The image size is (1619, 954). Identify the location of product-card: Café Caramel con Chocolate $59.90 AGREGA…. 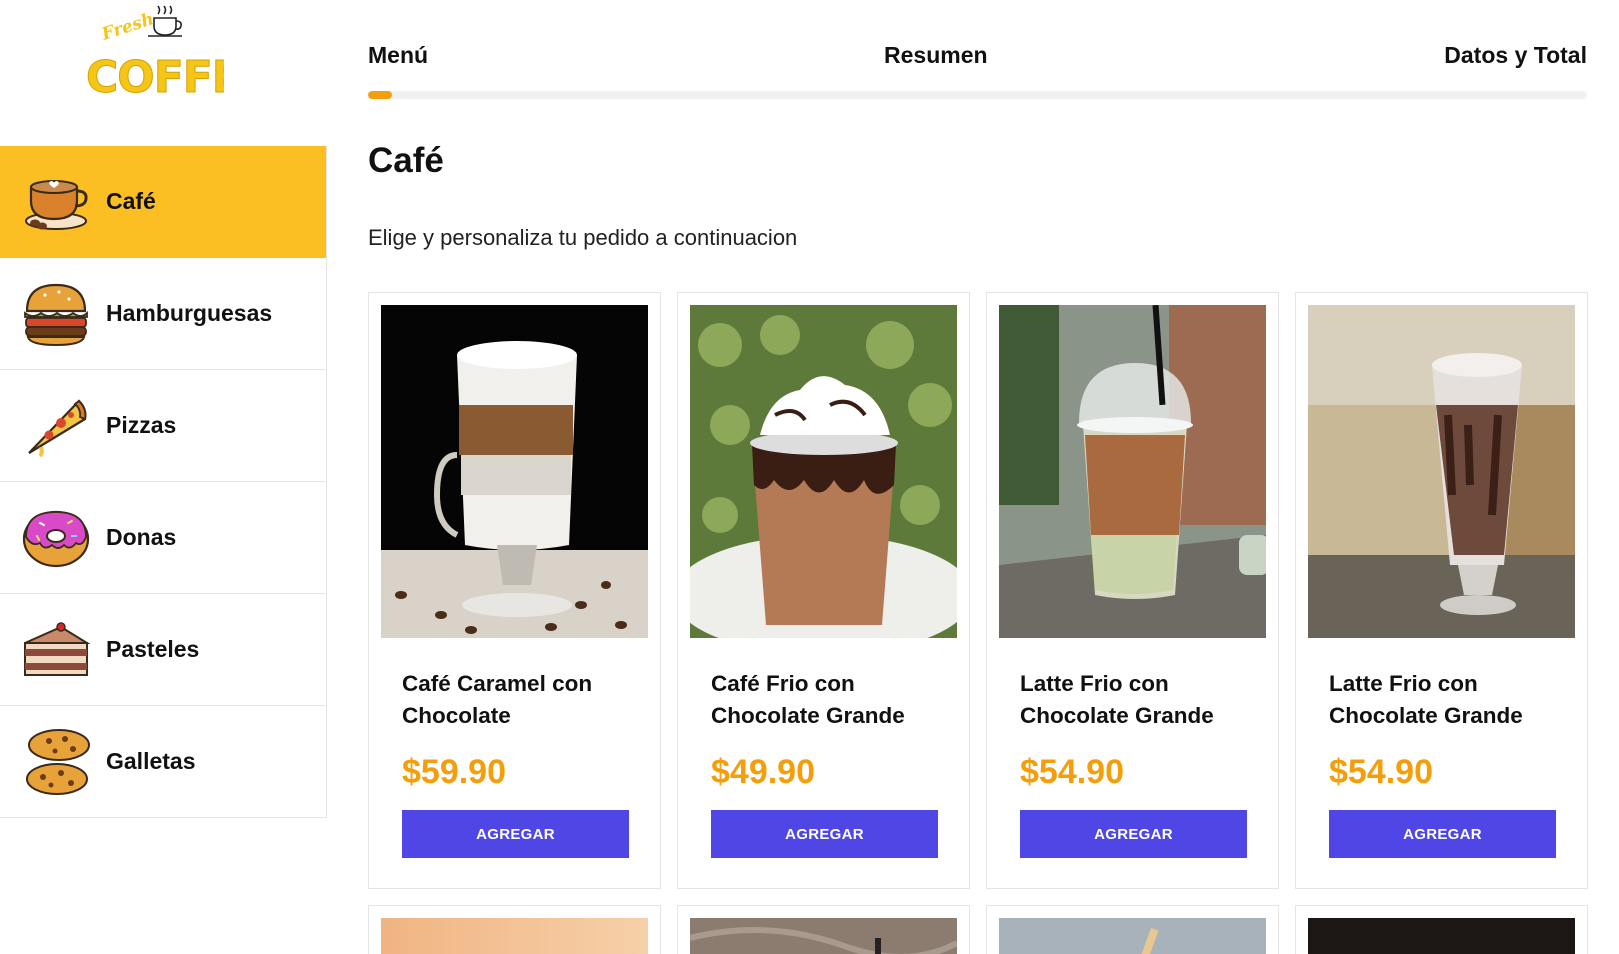
(514, 590).